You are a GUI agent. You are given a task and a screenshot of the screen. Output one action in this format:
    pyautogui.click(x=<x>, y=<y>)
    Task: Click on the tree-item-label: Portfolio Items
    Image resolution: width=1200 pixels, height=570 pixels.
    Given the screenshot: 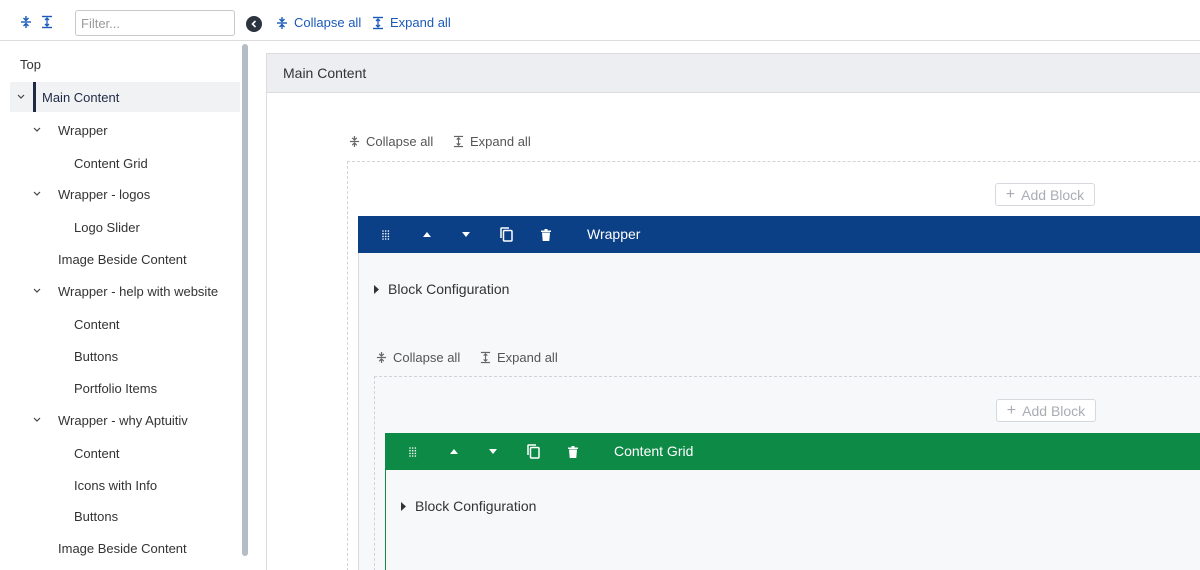 What is the action you would take?
    pyautogui.click(x=116, y=388)
    